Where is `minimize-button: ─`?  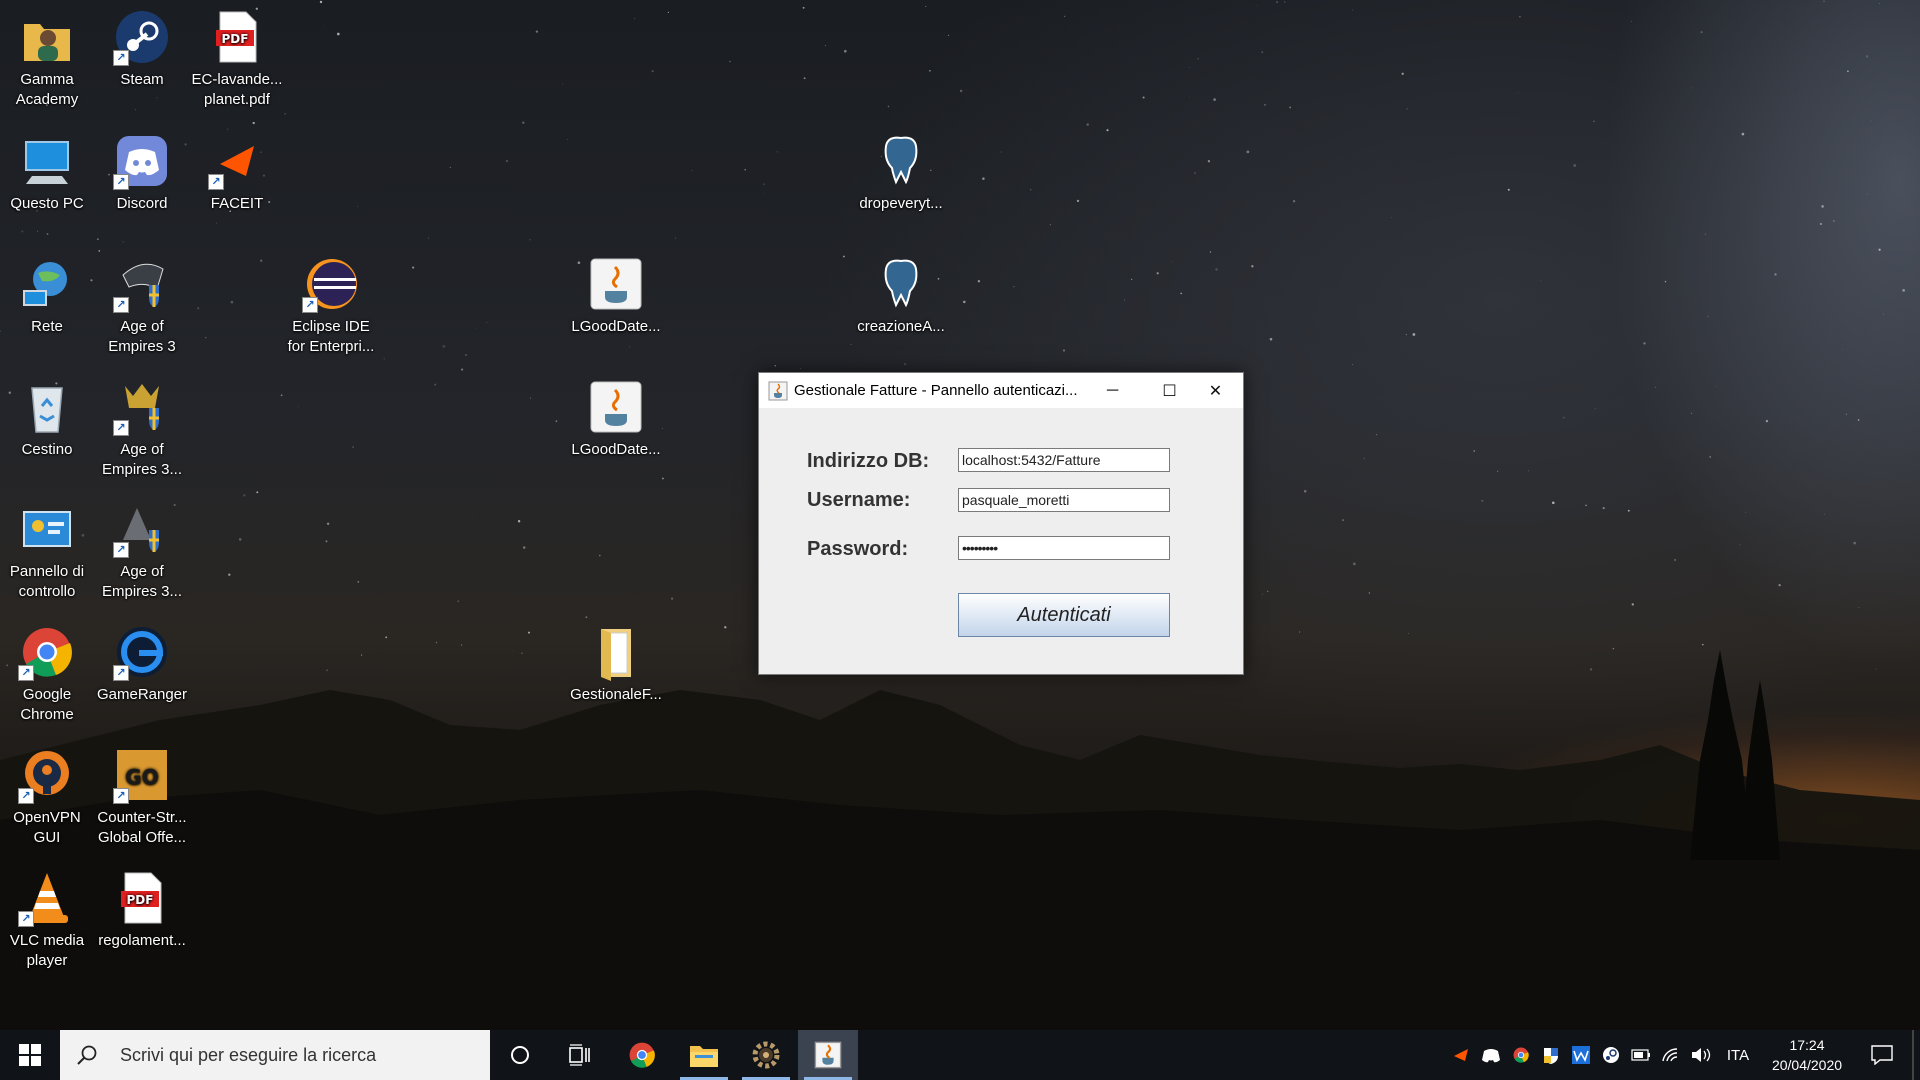 minimize-button: ─ is located at coordinates (1112, 390).